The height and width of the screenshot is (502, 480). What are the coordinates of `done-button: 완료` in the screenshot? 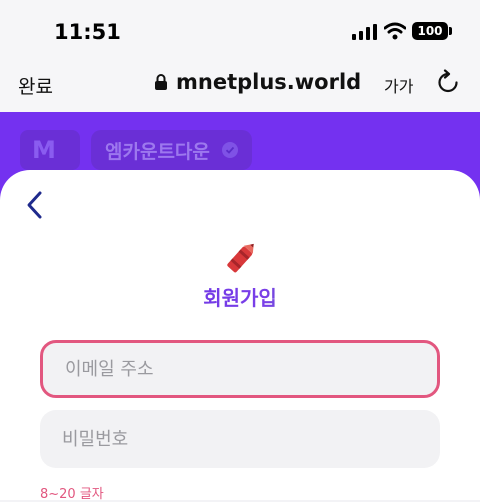 It's located at (35, 85).